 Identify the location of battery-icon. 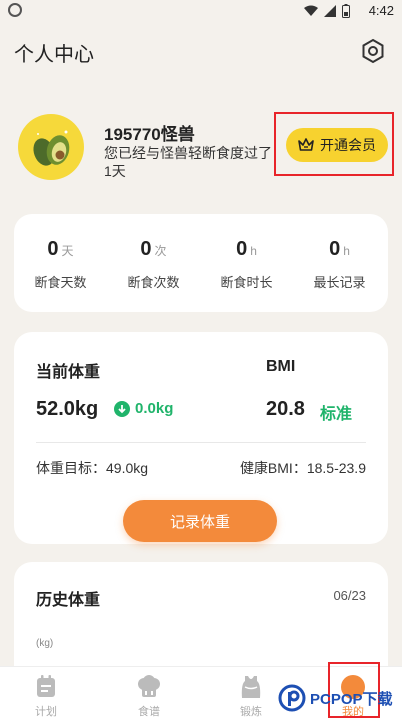
(346, 11).